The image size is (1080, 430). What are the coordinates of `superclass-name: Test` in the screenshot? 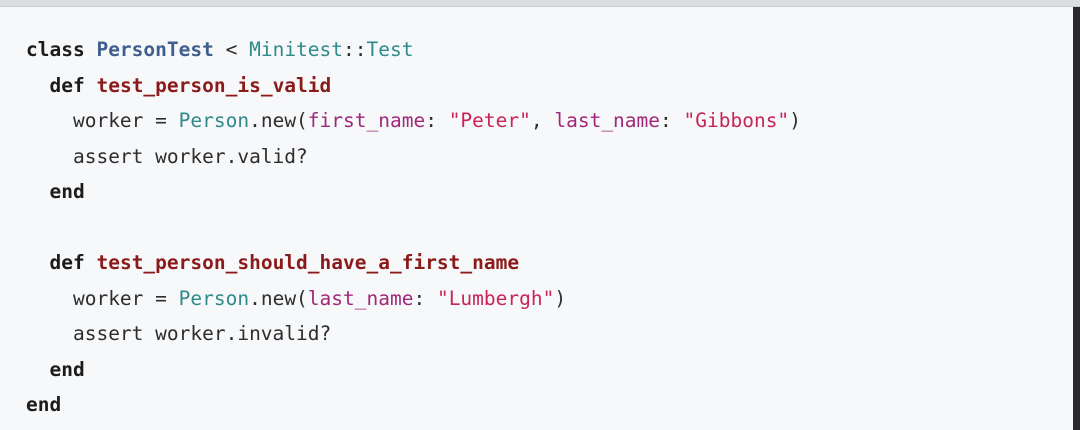 It's located at (390, 49).